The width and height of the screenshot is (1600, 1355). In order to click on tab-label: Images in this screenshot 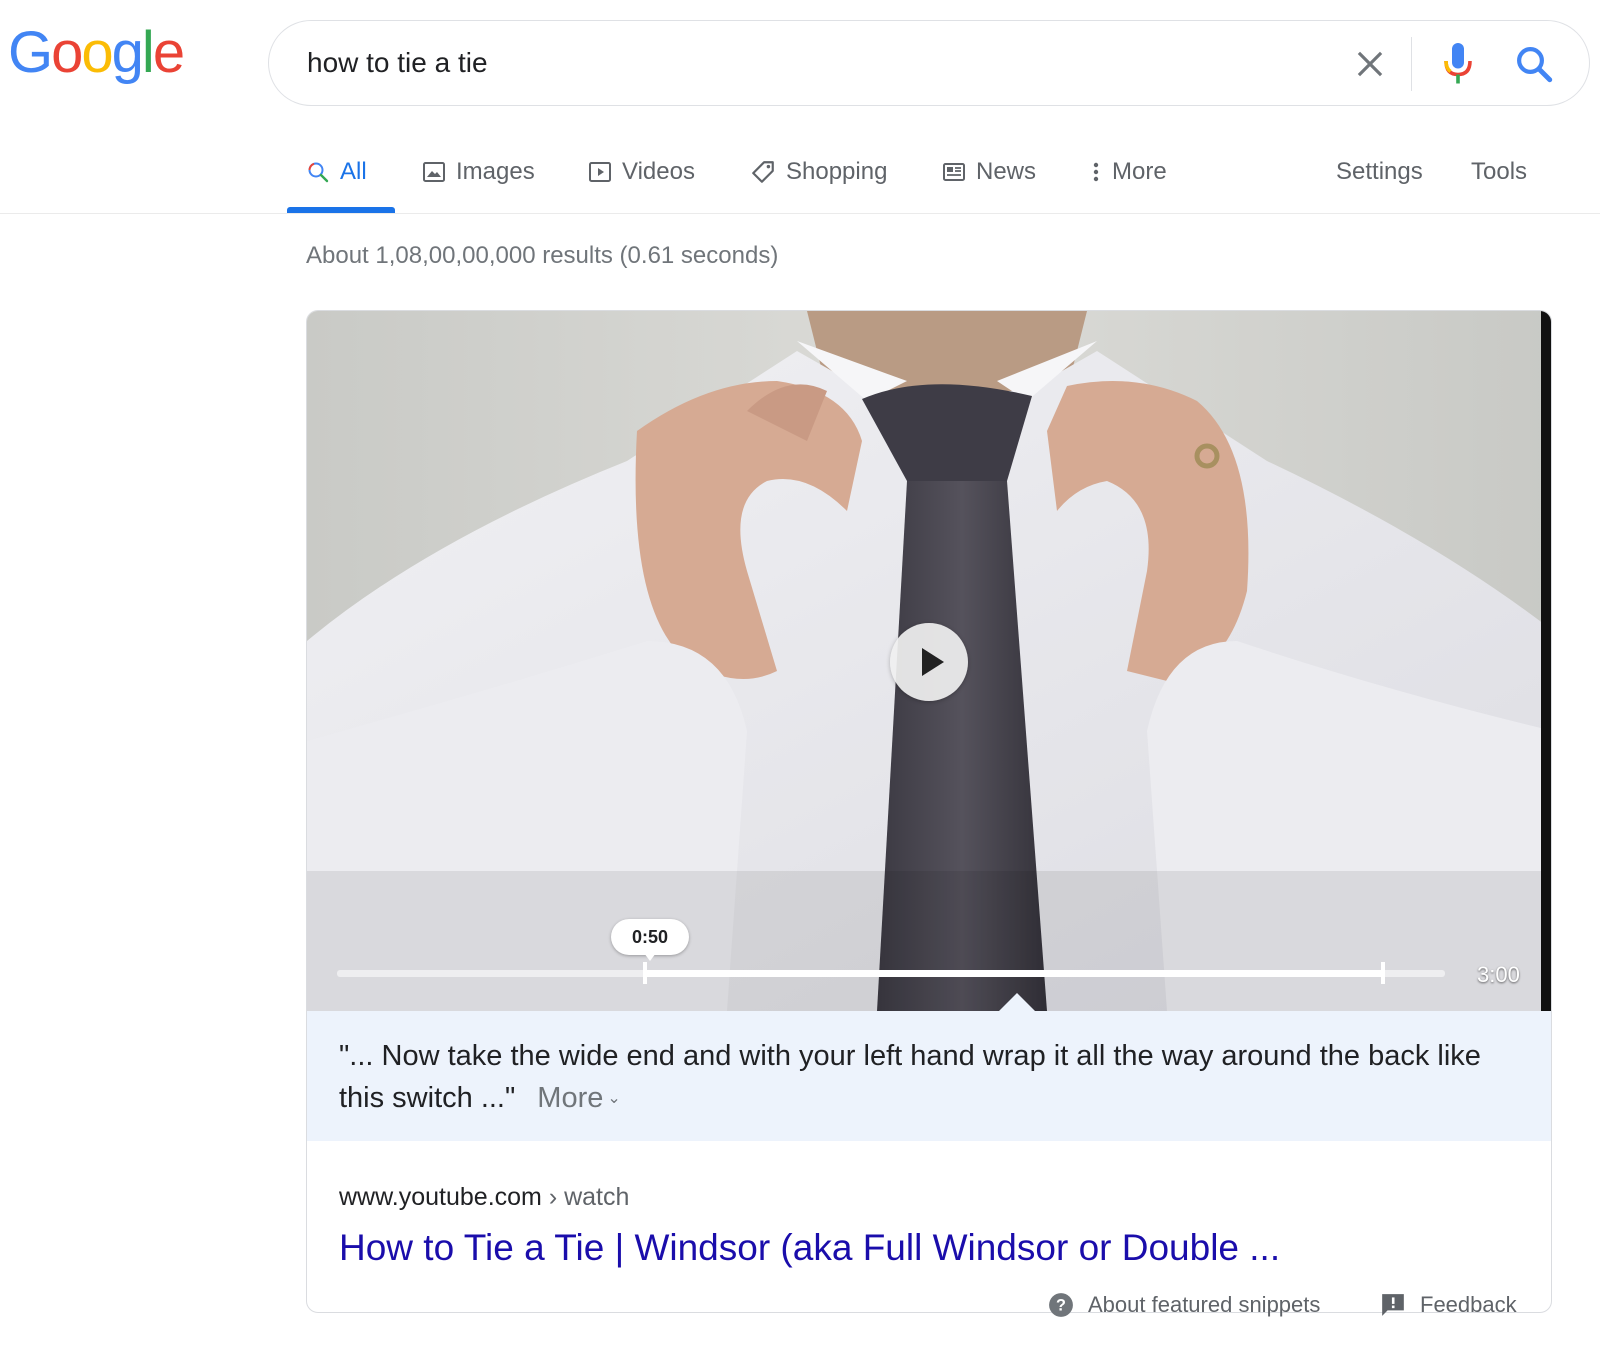, I will do `click(495, 171)`.